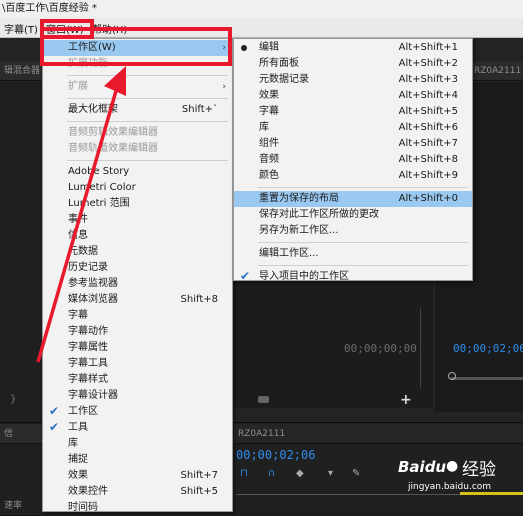 The height and width of the screenshot is (516, 523). Describe the element at coordinates (81, 214) in the screenshot. I see `annotation-arrow` at that location.